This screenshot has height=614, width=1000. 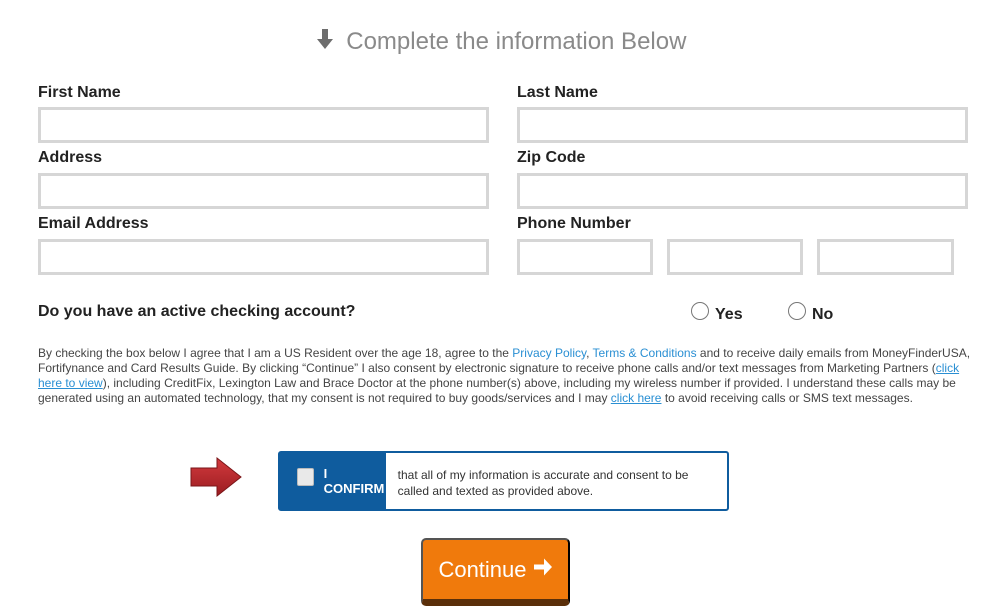 I want to click on zip-code-label: Zip Code, so click(x=551, y=157).